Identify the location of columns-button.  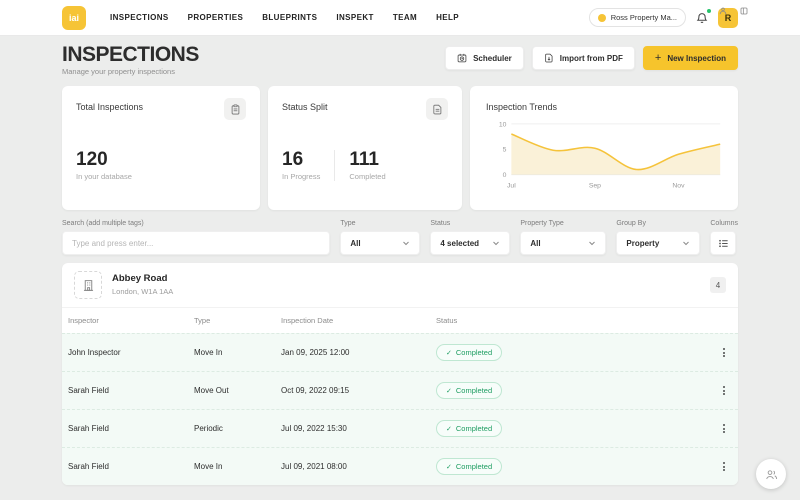
(723, 243).